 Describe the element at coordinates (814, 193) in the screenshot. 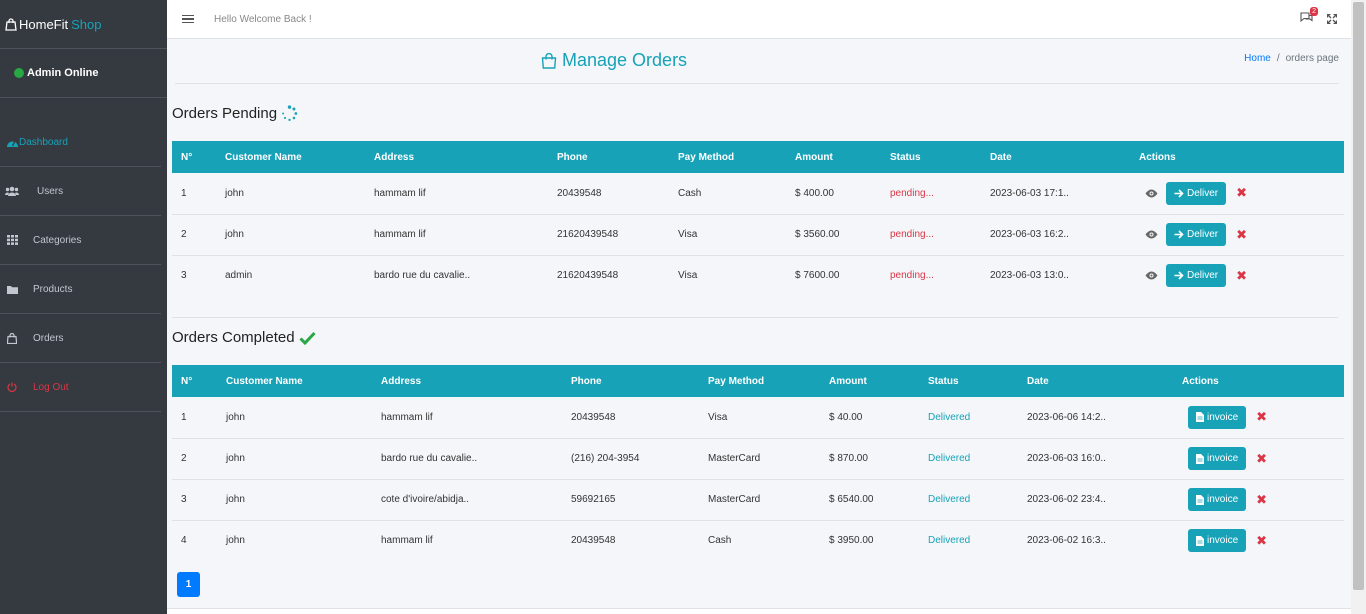

I see `amount: $ 400.00` at that location.